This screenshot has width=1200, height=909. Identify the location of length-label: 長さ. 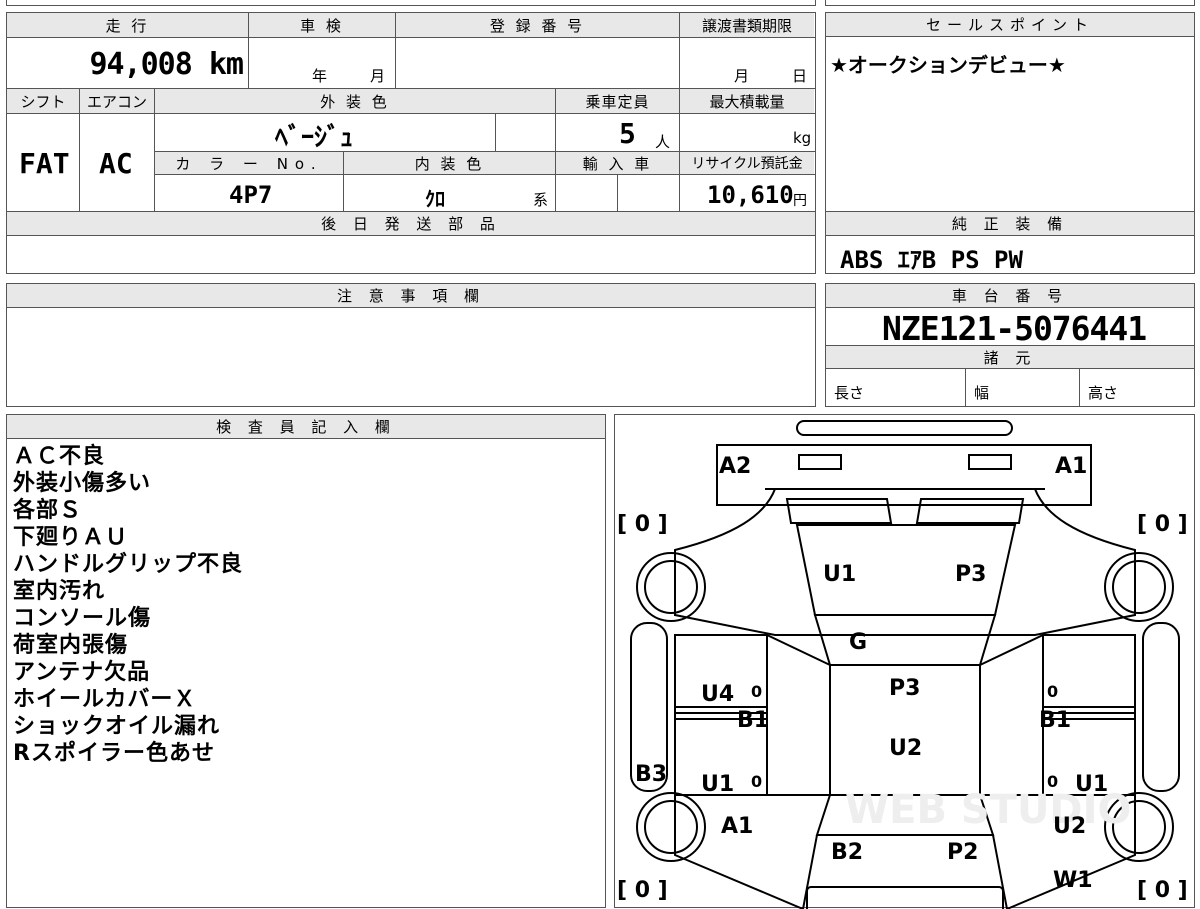
(849, 393).